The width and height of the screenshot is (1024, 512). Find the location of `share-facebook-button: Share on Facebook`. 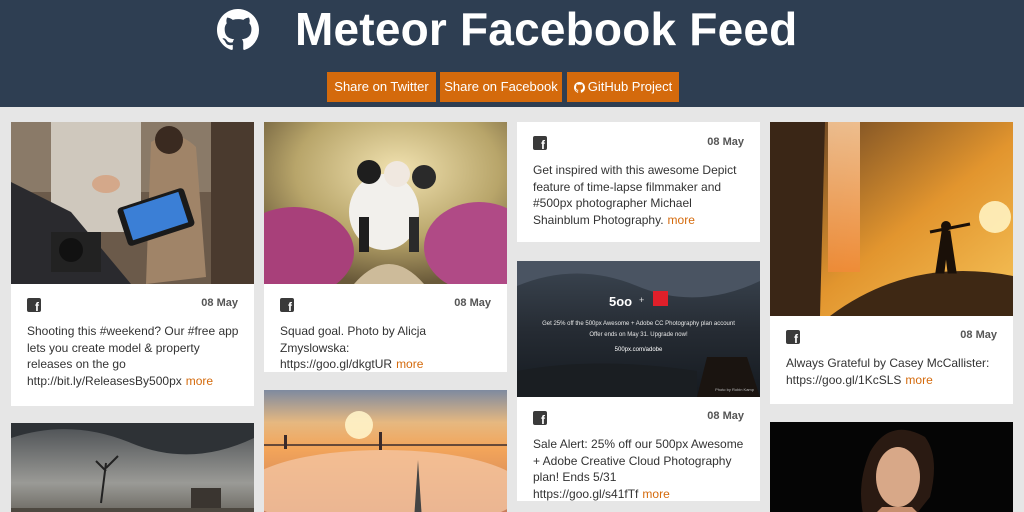

share-facebook-button: Share on Facebook is located at coordinates (501, 87).